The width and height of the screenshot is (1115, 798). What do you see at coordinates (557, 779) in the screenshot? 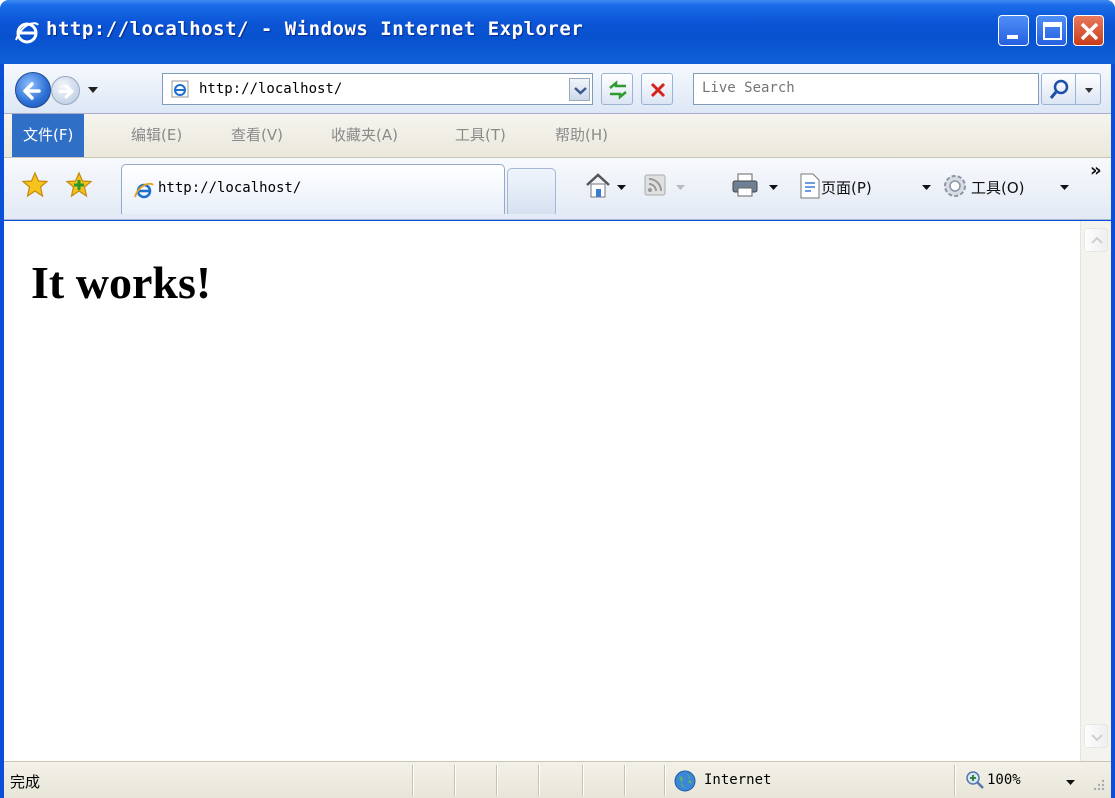
I see `status-bar: 完成 Internet 100%` at bounding box center [557, 779].